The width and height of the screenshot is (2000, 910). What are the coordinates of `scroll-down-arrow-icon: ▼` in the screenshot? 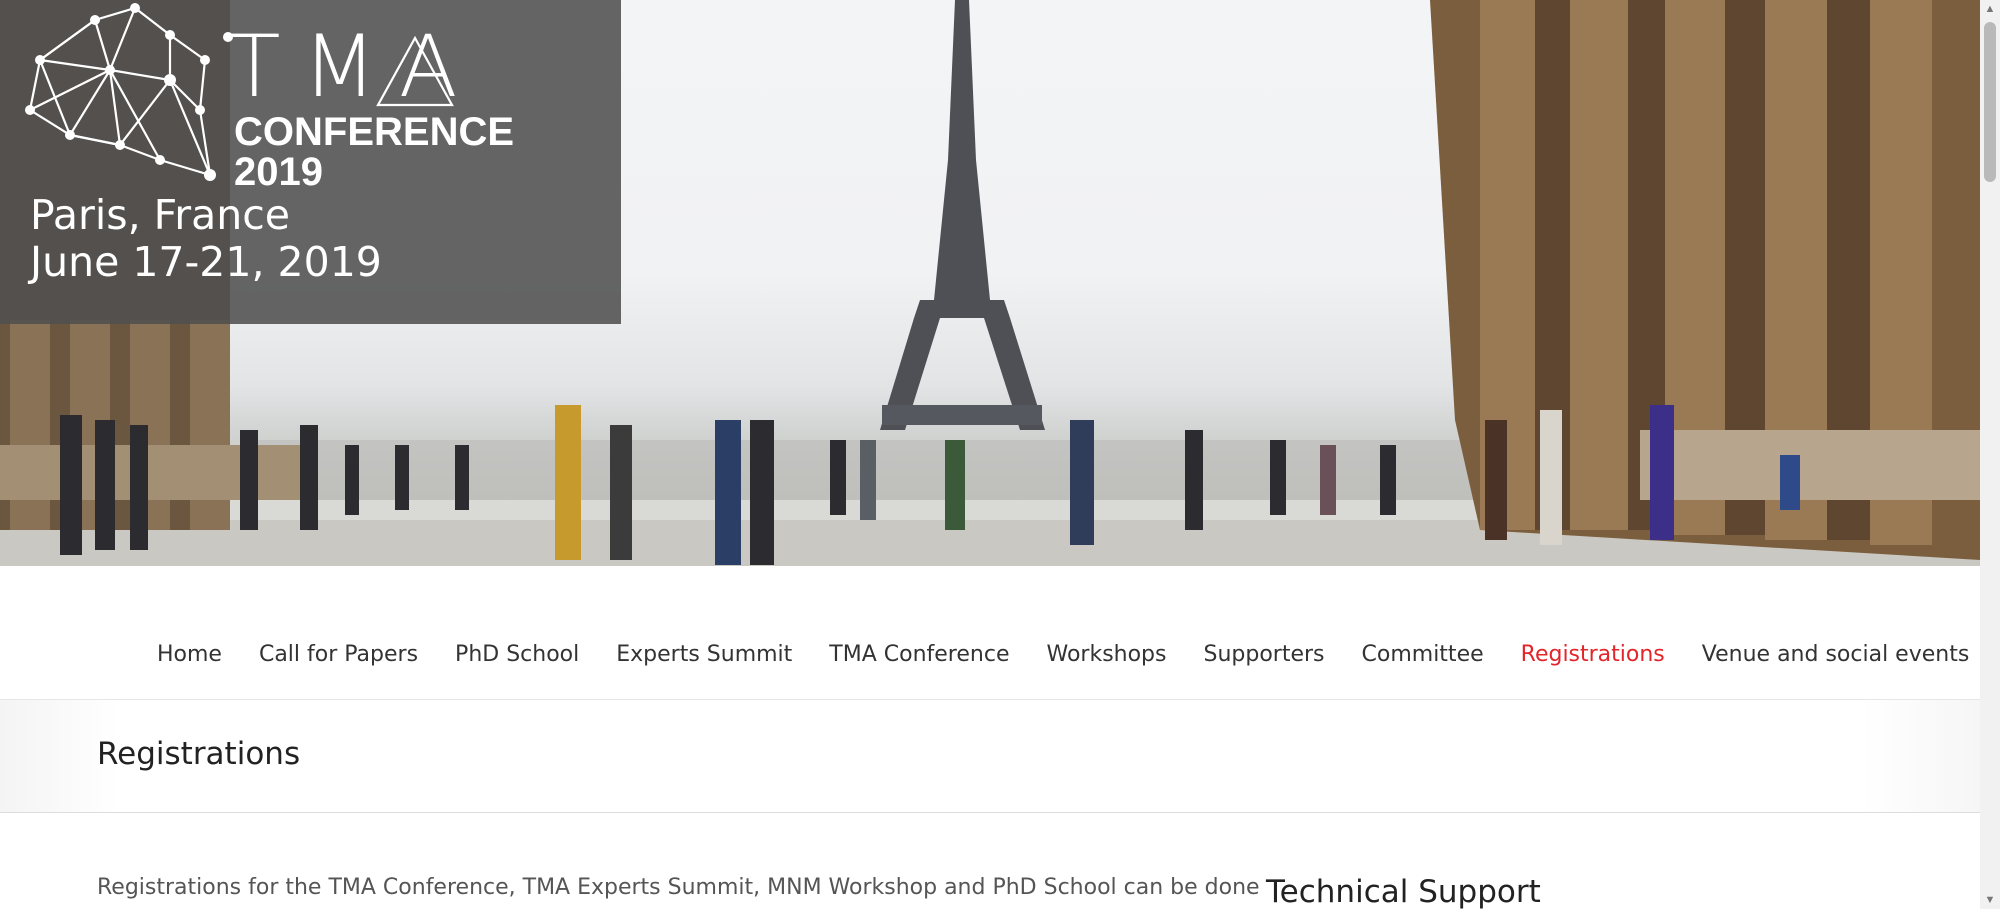 It's located at (1990, 900).